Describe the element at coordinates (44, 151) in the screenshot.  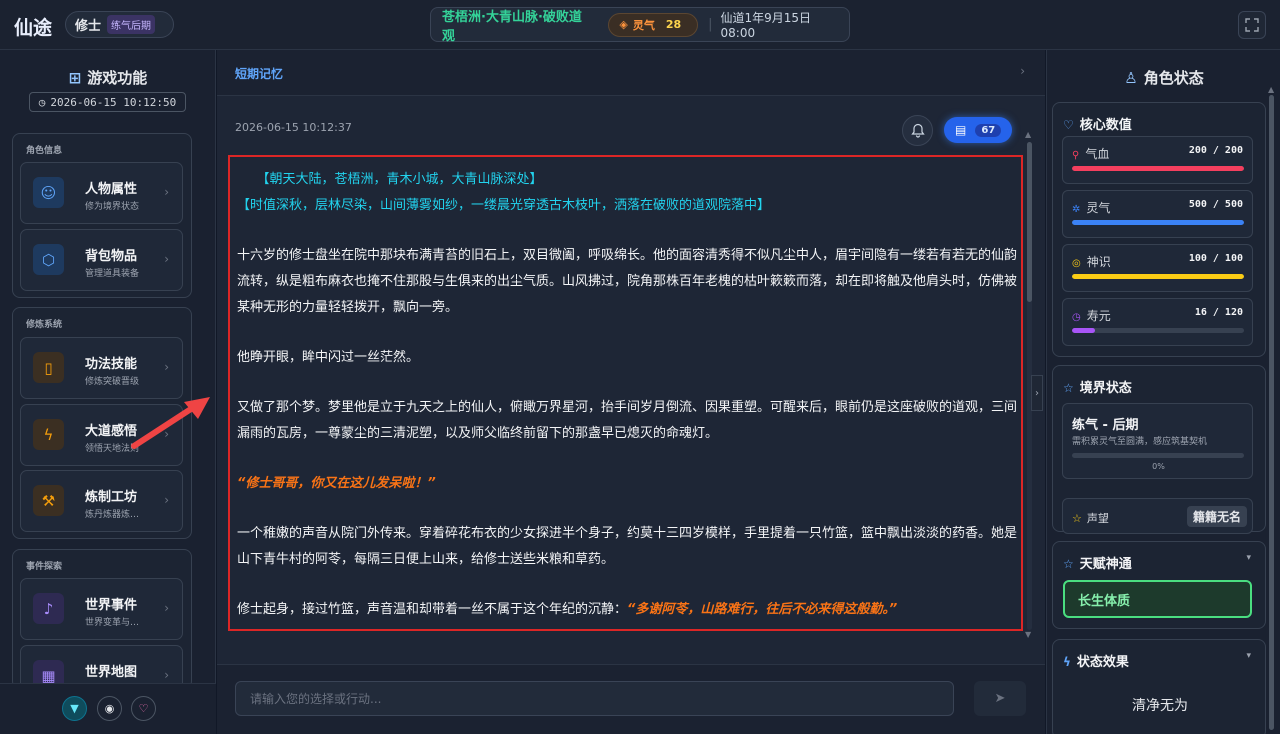
I see `section-label: 角色信息` at that location.